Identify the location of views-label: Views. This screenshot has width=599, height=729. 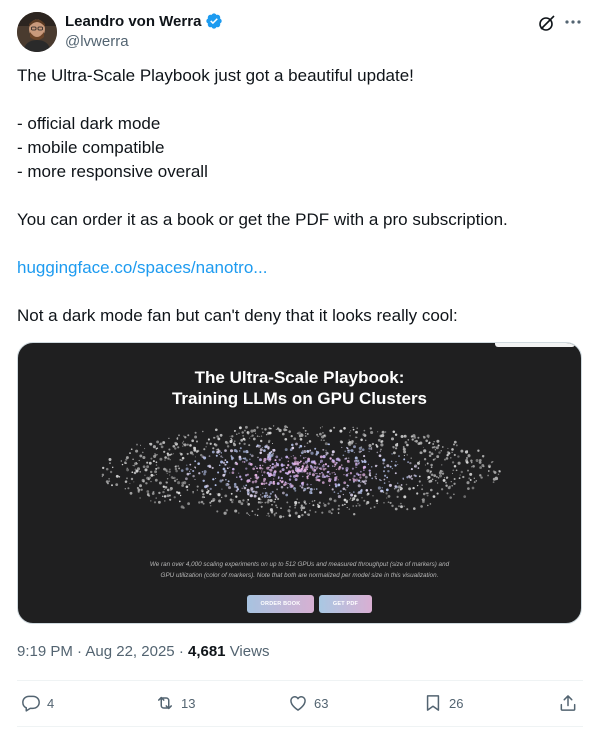
(249, 651).